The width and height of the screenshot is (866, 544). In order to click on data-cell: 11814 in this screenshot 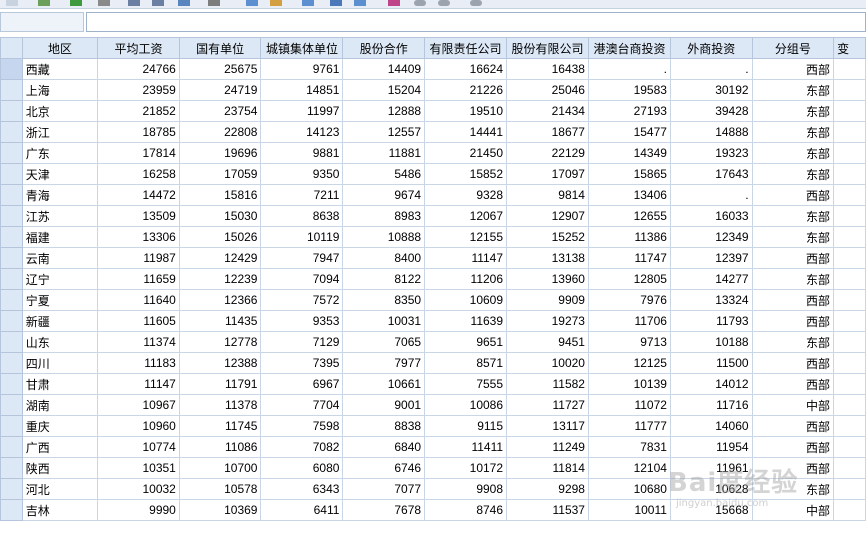, I will do `click(547, 468)`.